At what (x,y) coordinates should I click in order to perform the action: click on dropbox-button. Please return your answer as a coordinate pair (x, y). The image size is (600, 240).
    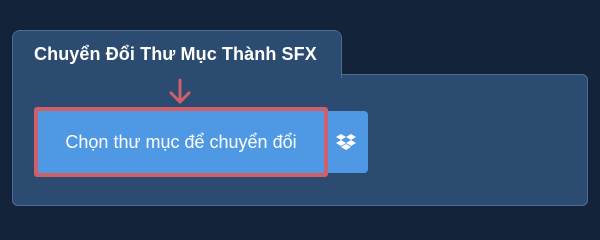
    Looking at the image, I should click on (346, 142).